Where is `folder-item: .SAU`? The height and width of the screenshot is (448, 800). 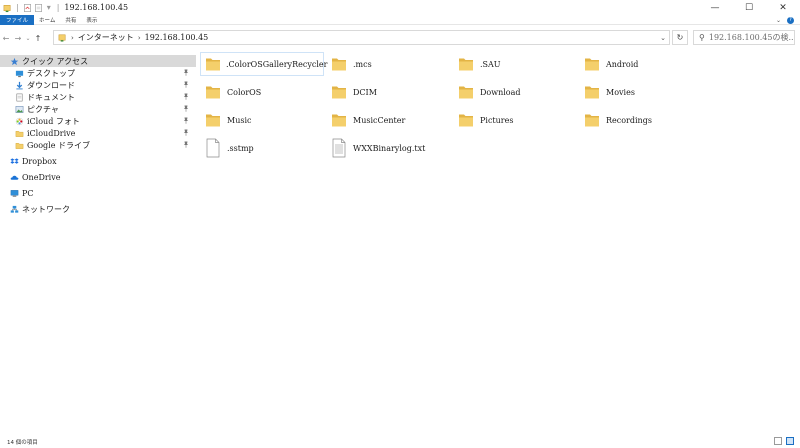 folder-item: .SAU is located at coordinates (515, 64).